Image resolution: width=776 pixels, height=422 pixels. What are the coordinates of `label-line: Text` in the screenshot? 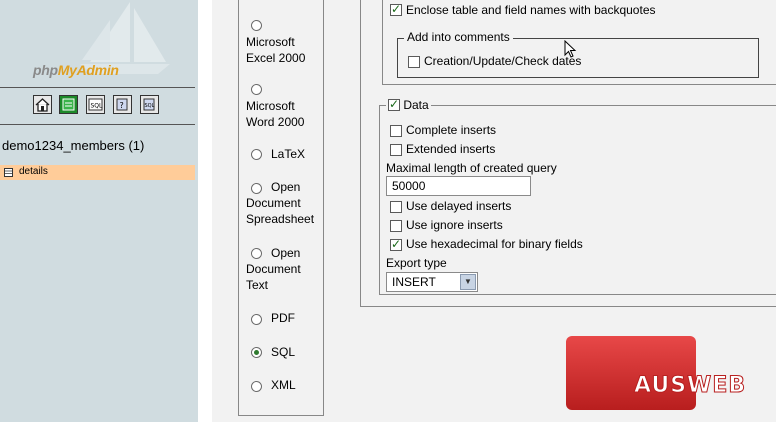 It's located at (257, 285).